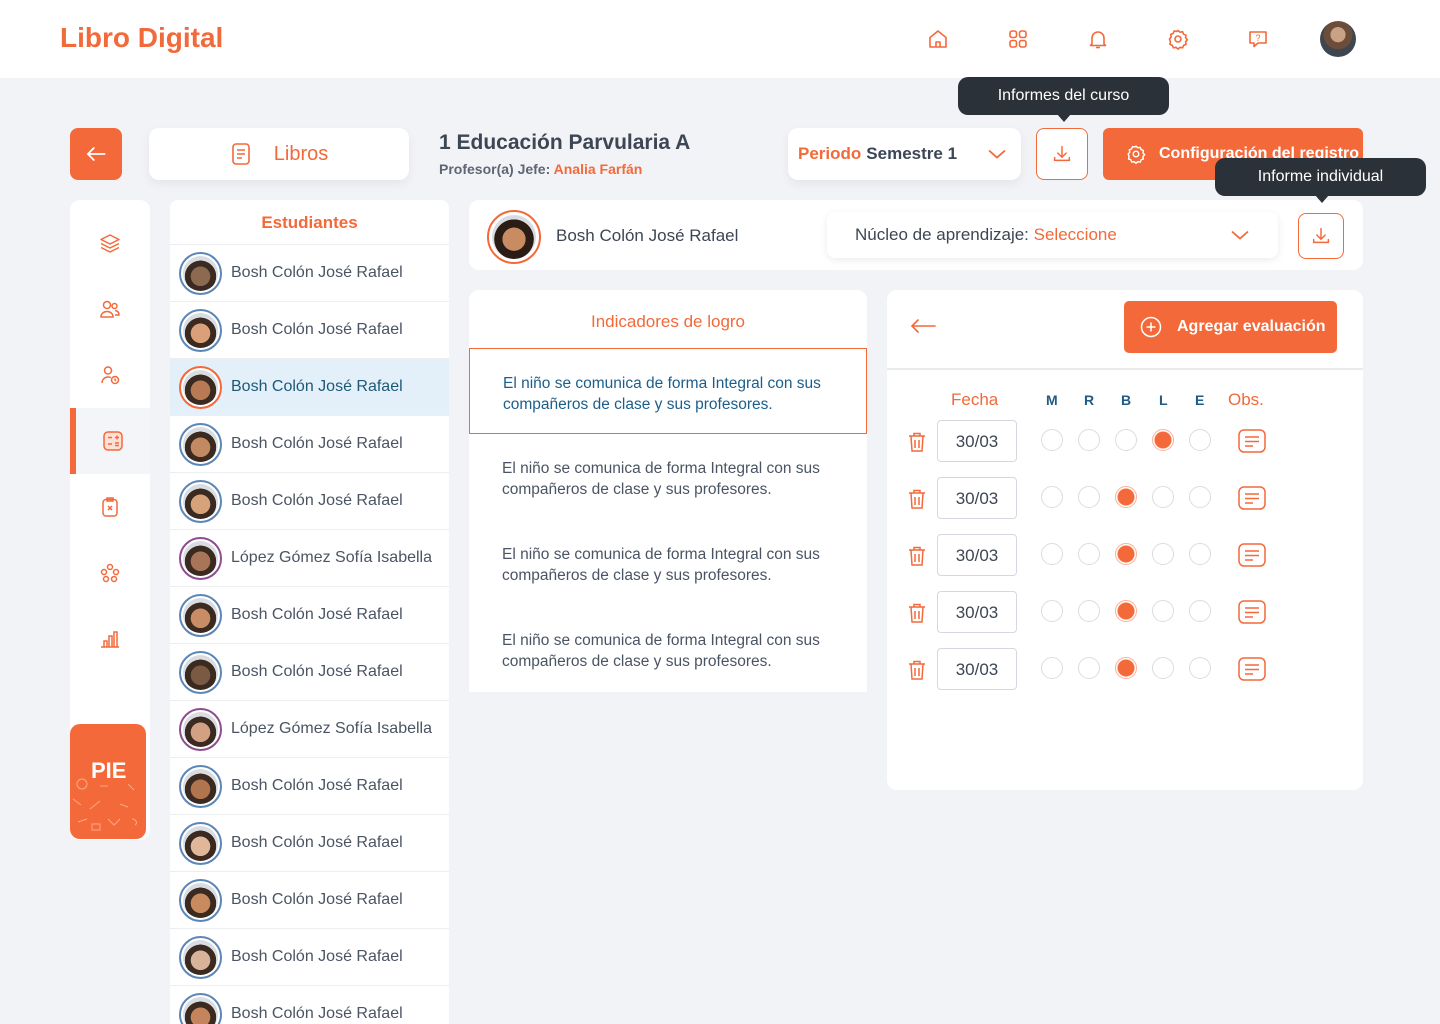  Describe the element at coordinates (1163, 400) in the screenshot. I see `col-l: L` at that location.